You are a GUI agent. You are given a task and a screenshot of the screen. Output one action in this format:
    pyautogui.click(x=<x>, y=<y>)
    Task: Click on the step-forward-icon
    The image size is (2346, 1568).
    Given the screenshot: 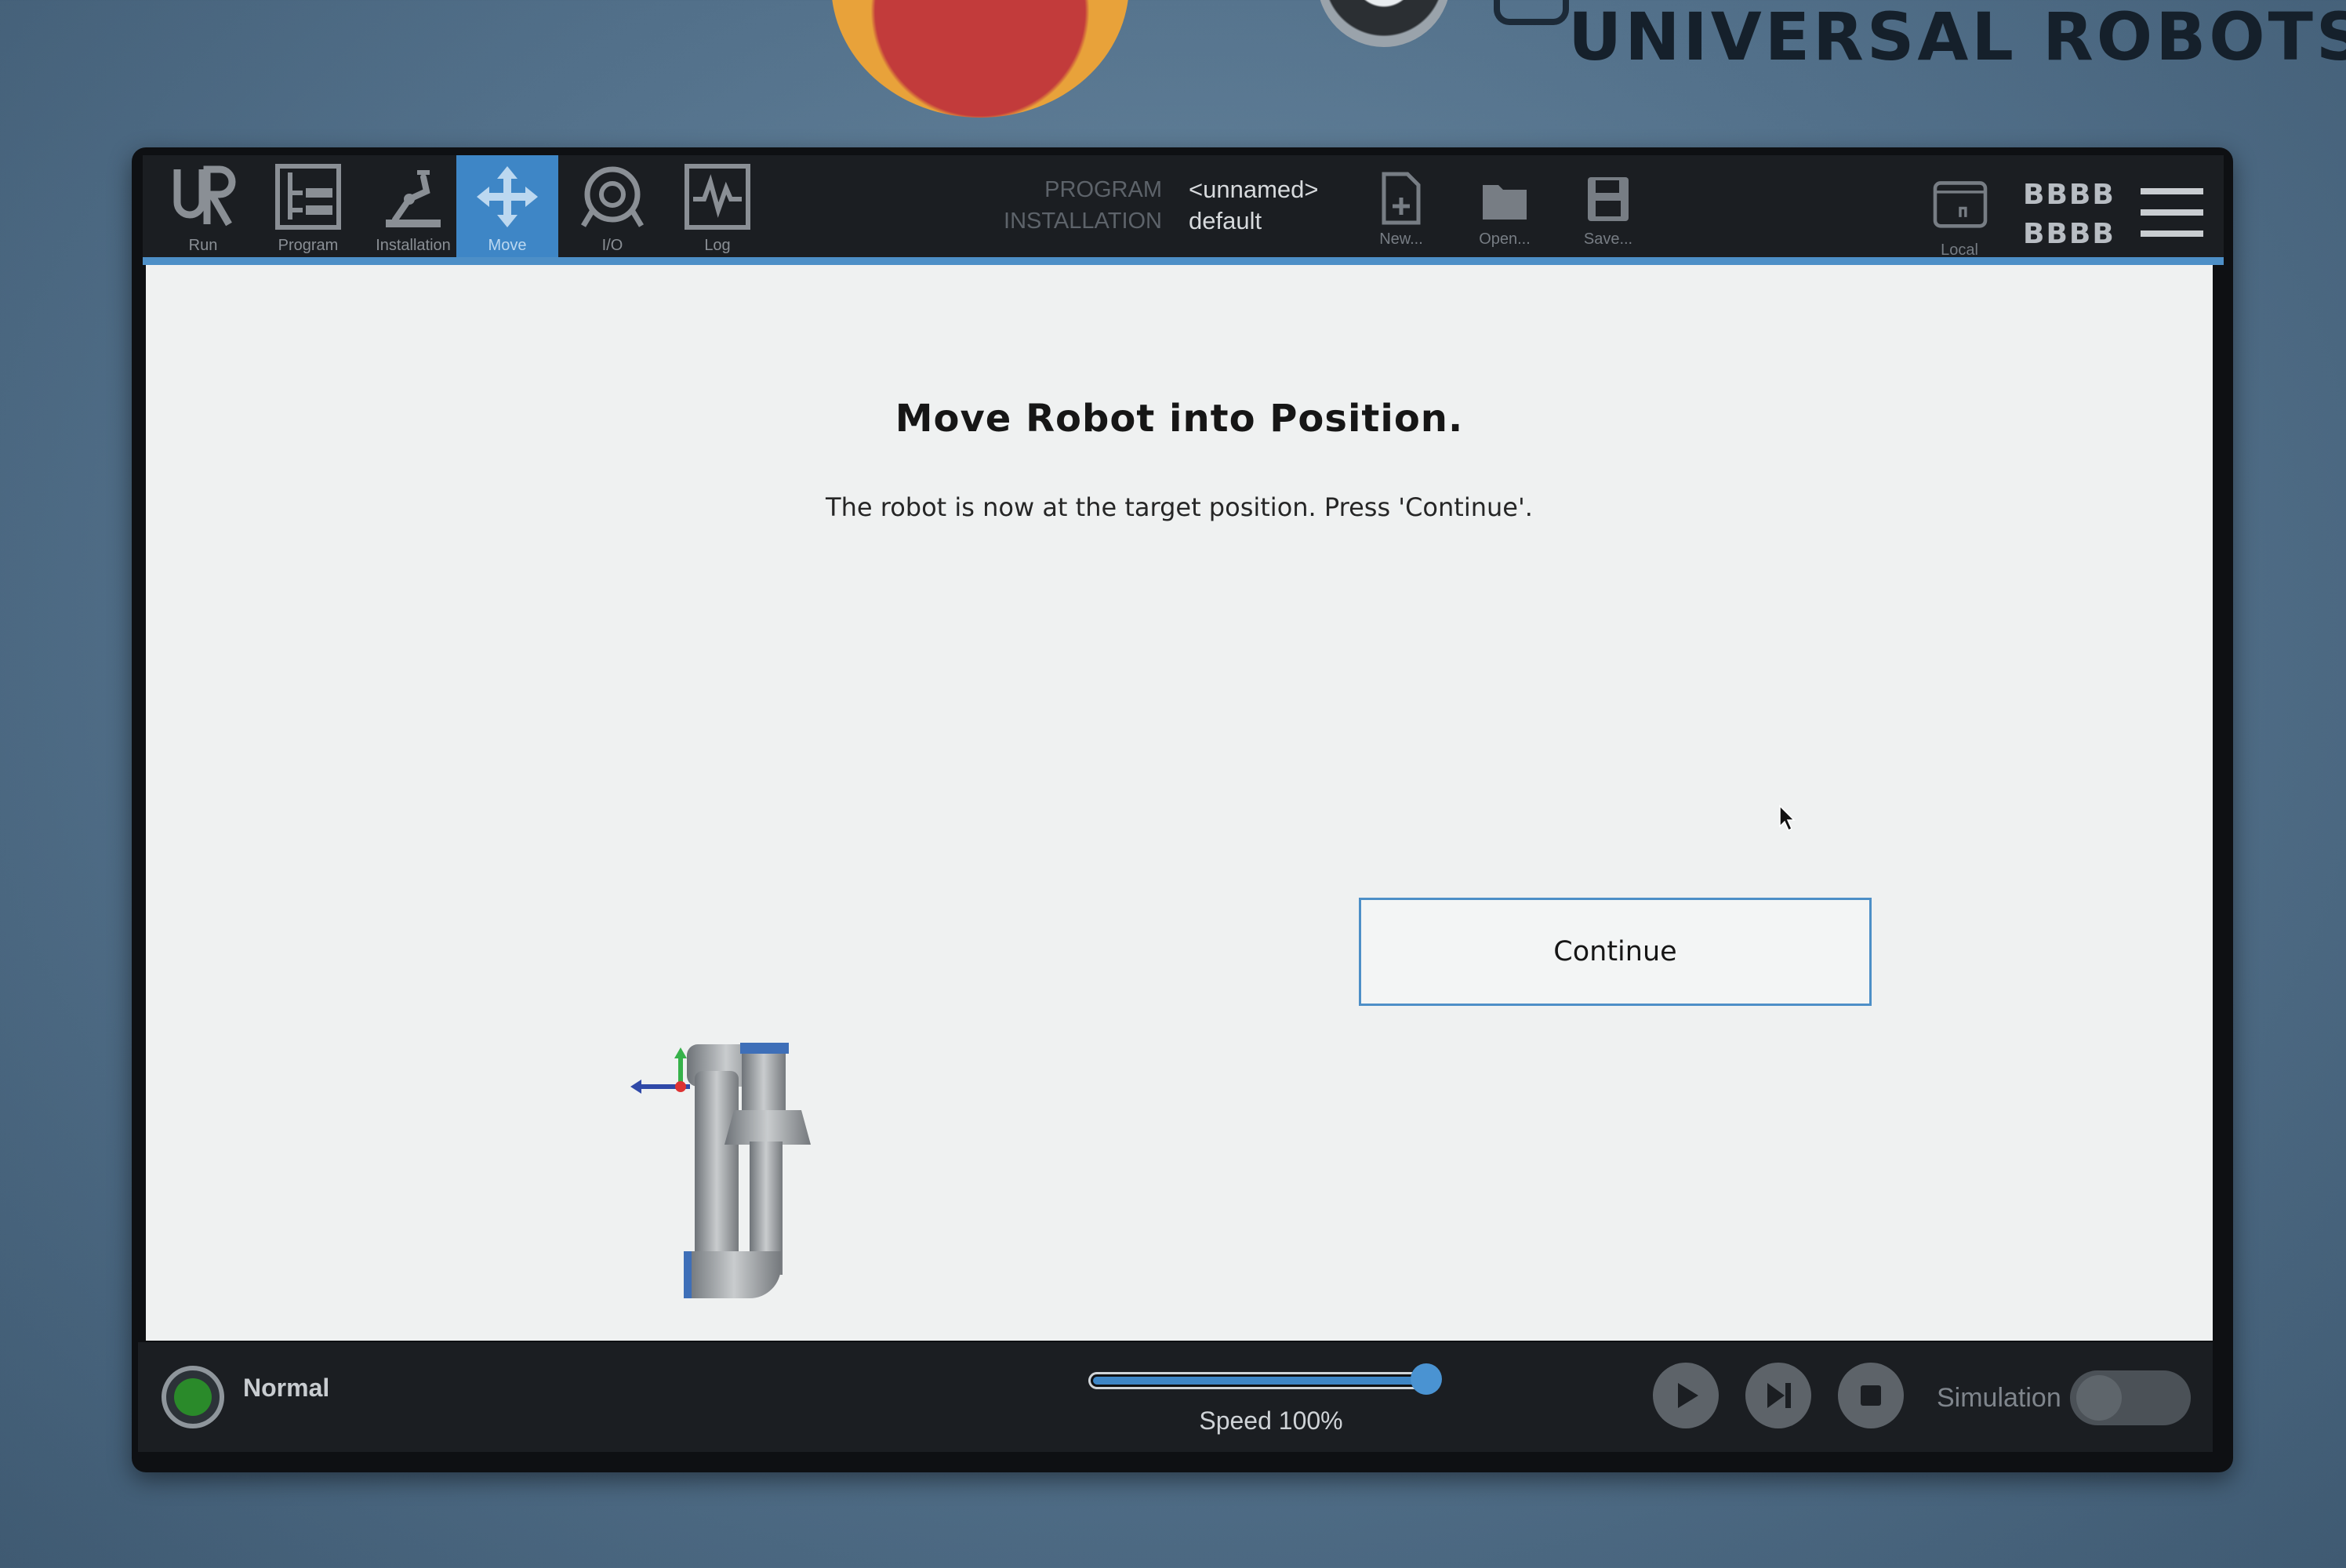 What is the action you would take?
    pyautogui.click(x=1779, y=1395)
    